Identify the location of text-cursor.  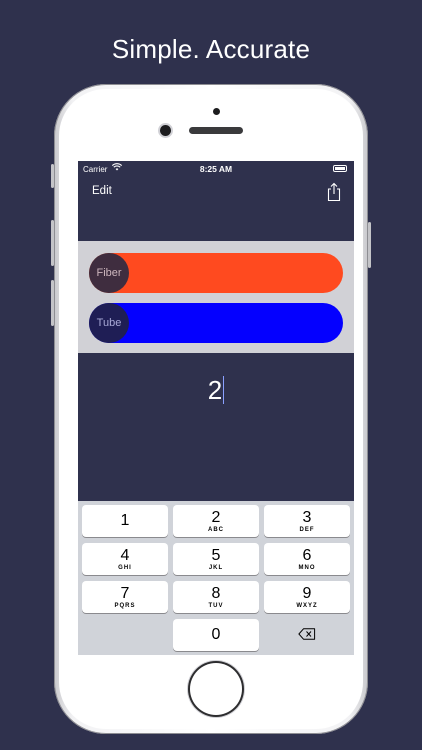
(224, 390).